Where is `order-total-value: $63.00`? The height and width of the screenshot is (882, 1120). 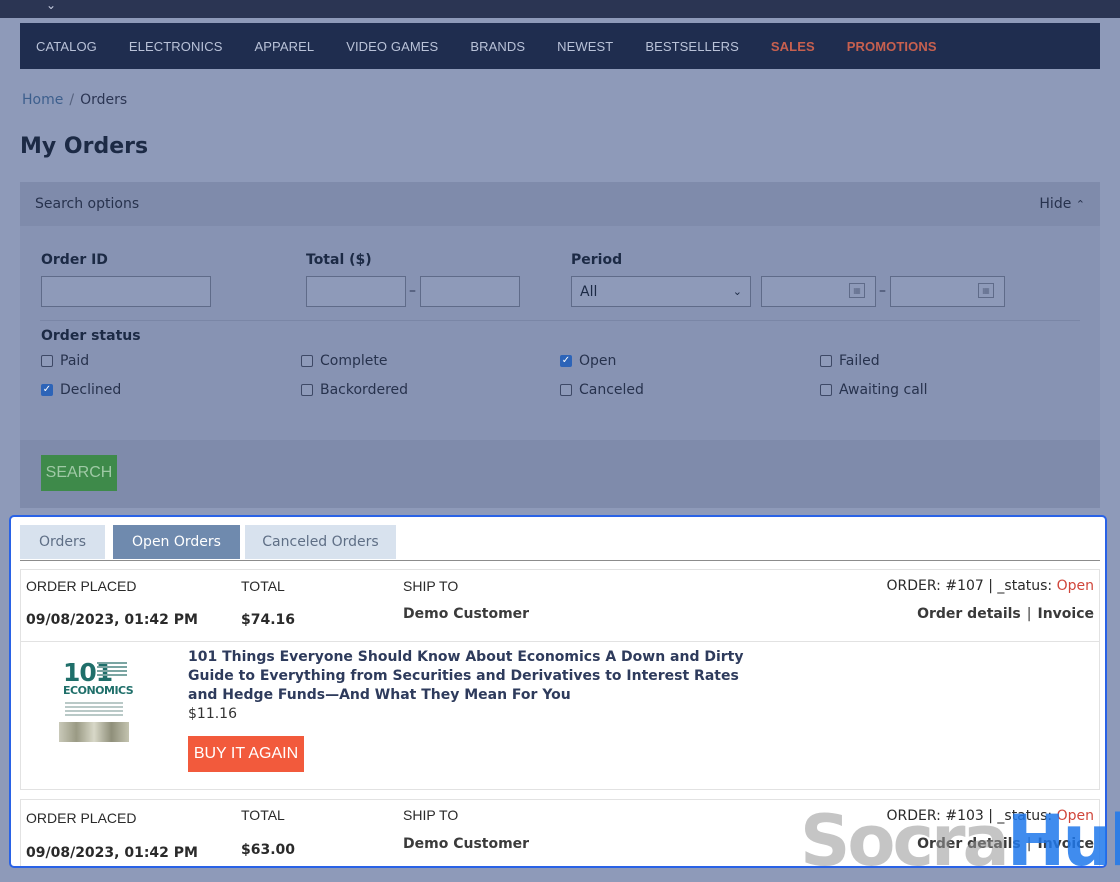 order-total-value: $63.00 is located at coordinates (268, 850).